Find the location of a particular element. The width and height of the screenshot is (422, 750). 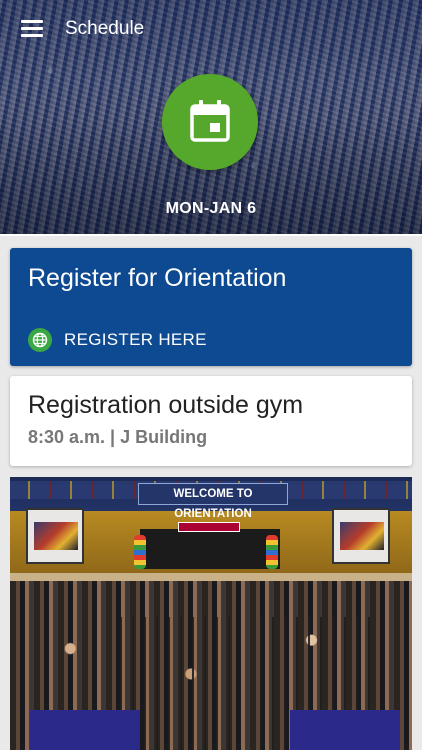

globe-icon is located at coordinates (40, 340).